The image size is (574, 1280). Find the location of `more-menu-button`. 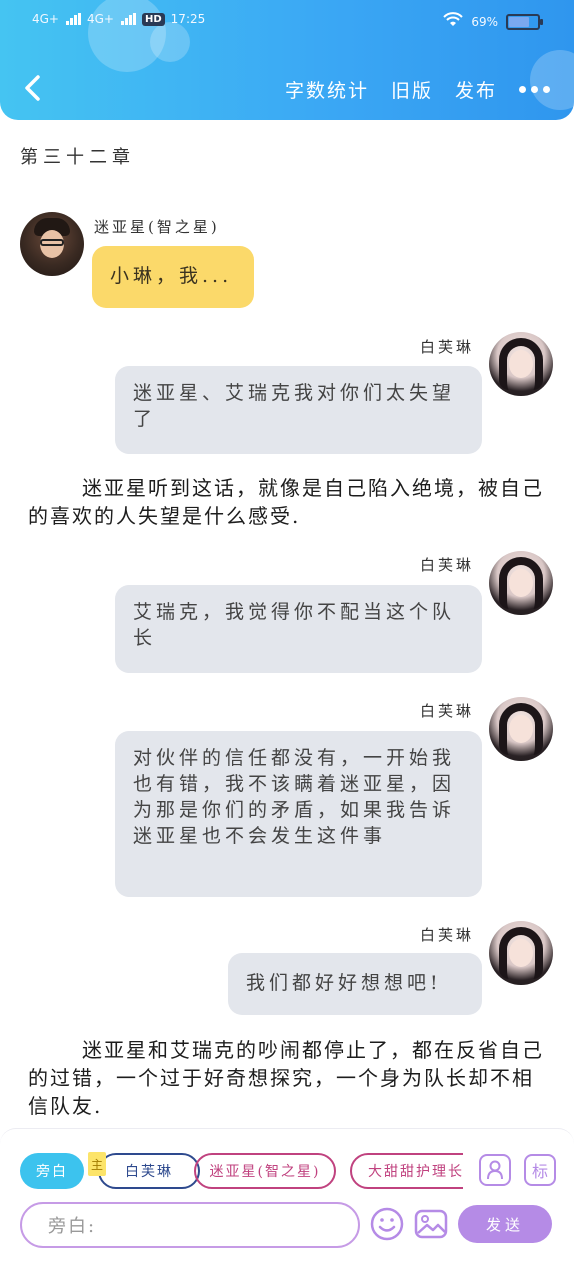

more-menu-button is located at coordinates (534, 89).